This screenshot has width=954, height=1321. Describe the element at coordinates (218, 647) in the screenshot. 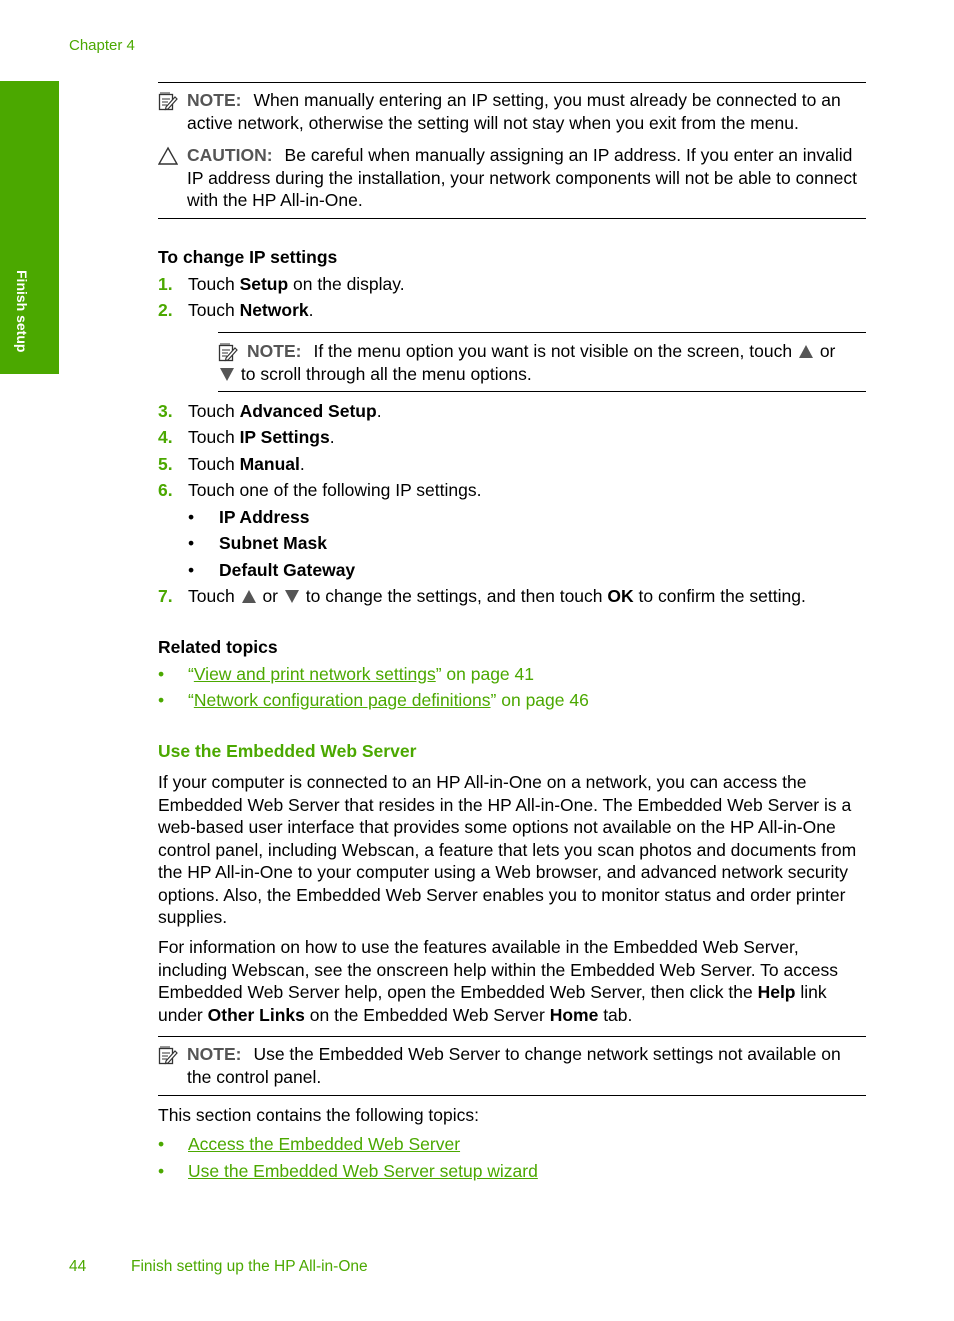

I see `related-topics-title: Related topics` at that location.